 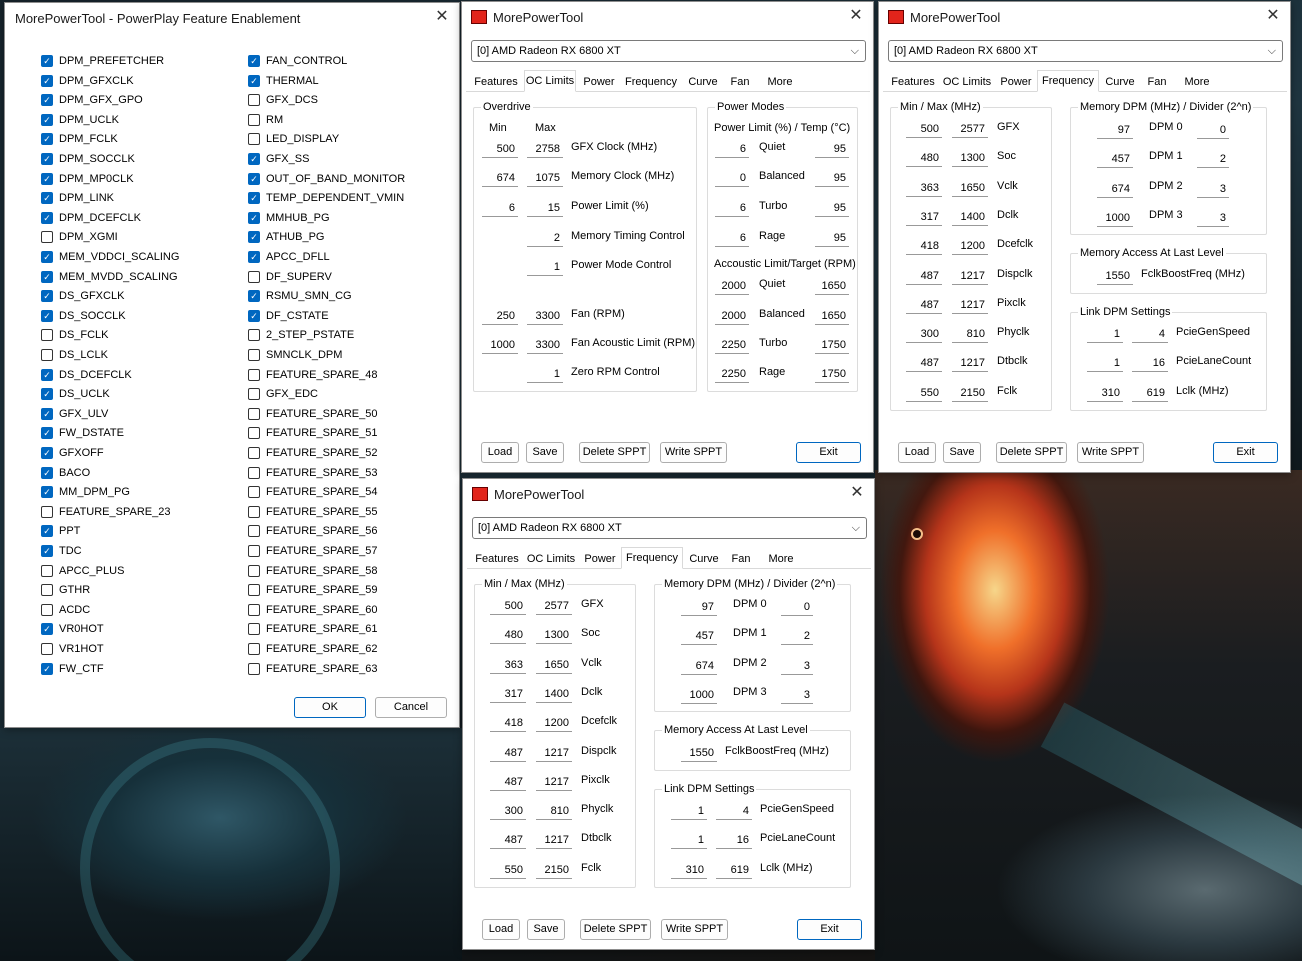 I want to click on value-field: 1400, so click(x=554, y=693).